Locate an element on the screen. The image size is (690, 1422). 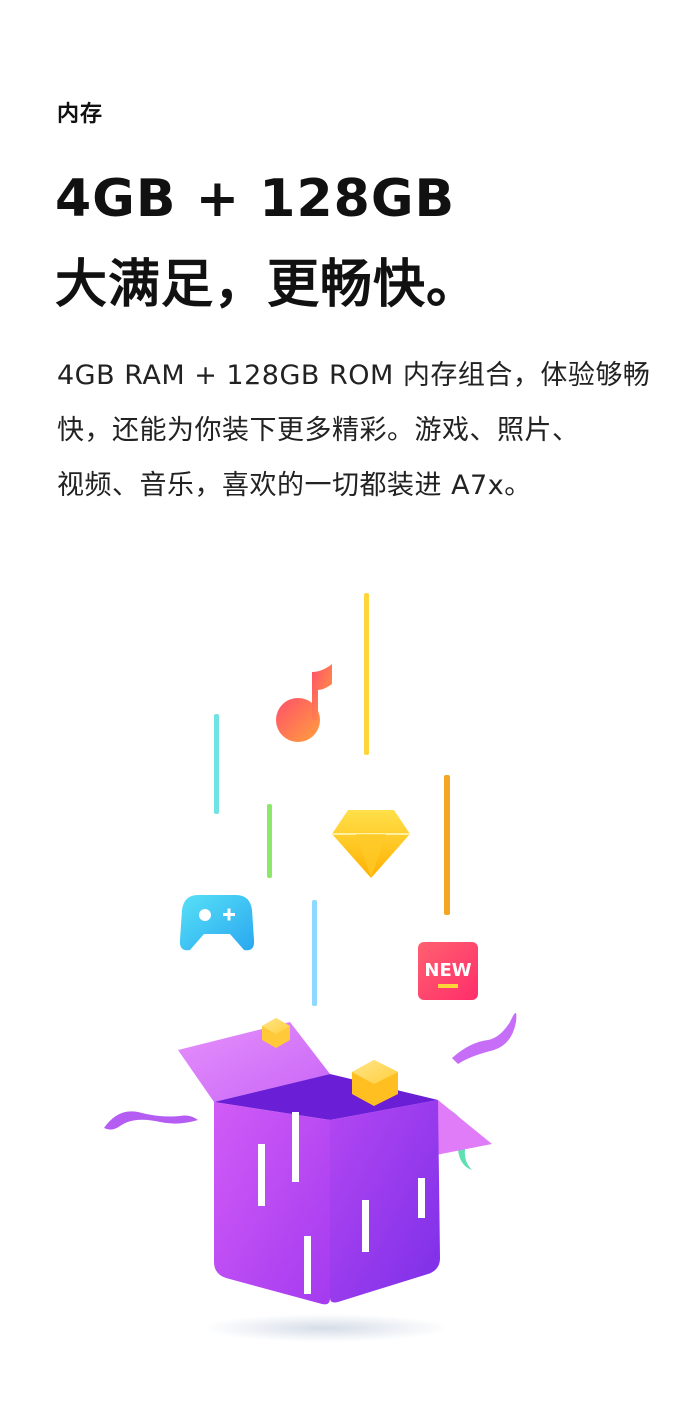
new-badge-label: NEW is located at coordinates (447, 970).